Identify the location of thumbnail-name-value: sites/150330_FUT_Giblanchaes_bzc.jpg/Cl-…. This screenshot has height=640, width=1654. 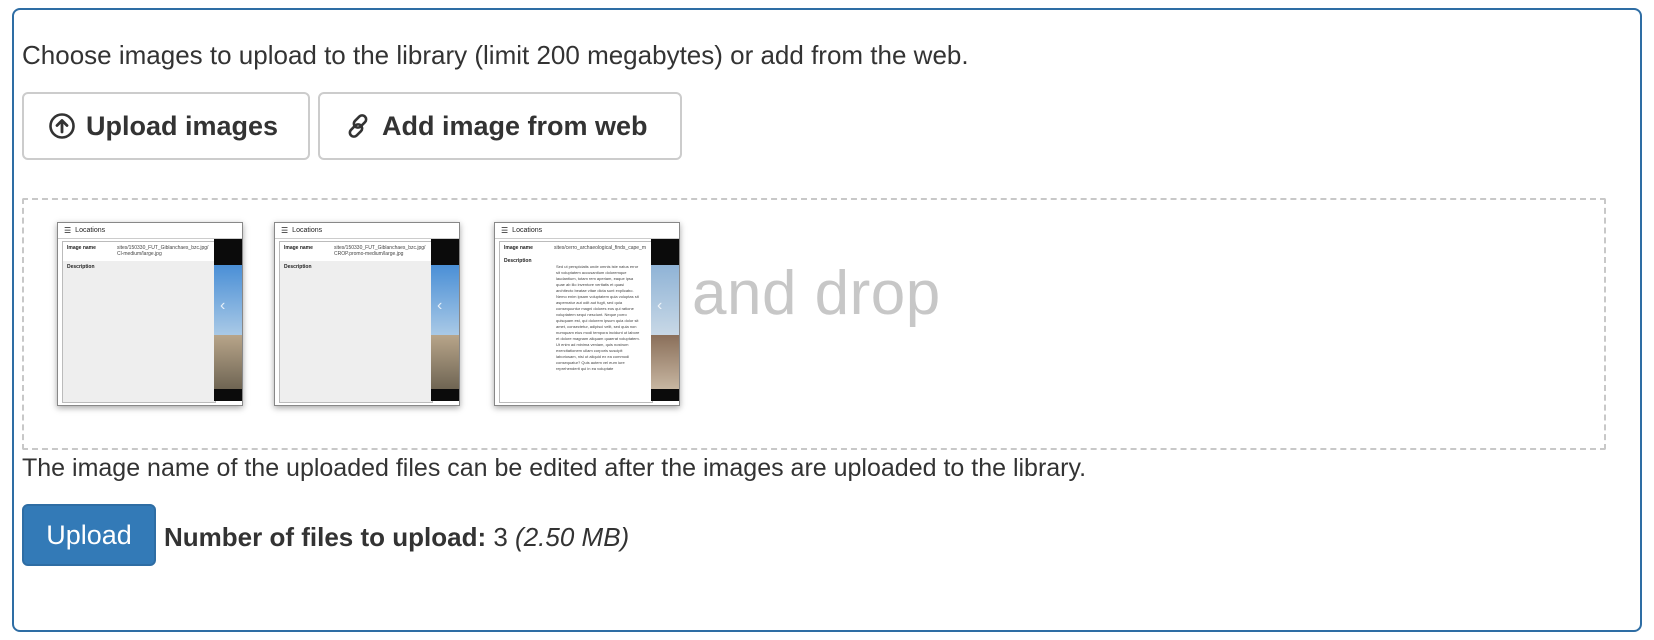
(163, 251).